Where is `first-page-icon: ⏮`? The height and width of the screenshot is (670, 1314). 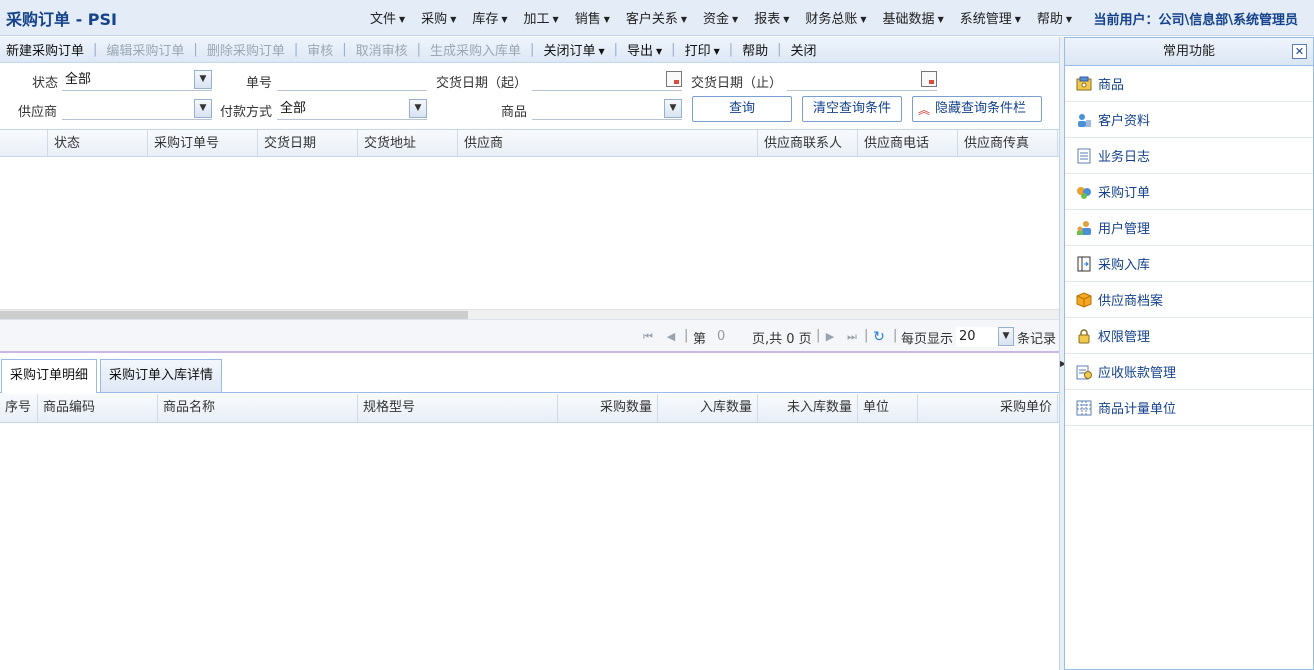
first-page-icon: ⏮ is located at coordinates (648, 337).